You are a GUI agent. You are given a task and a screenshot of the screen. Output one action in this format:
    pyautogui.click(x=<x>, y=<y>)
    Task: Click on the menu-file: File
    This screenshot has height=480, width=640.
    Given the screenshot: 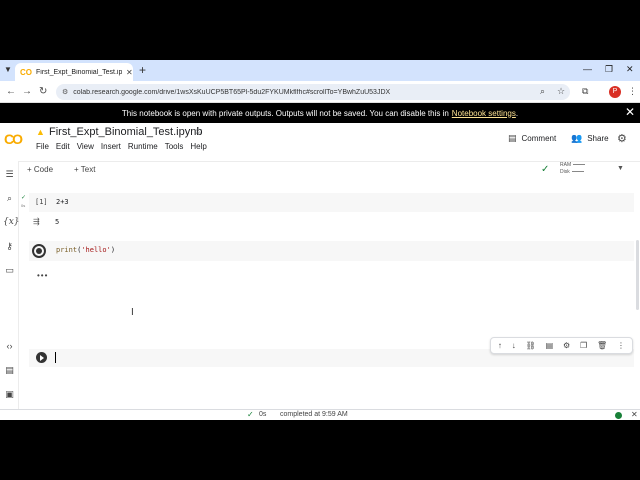 What is the action you would take?
    pyautogui.click(x=42, y=146)
    